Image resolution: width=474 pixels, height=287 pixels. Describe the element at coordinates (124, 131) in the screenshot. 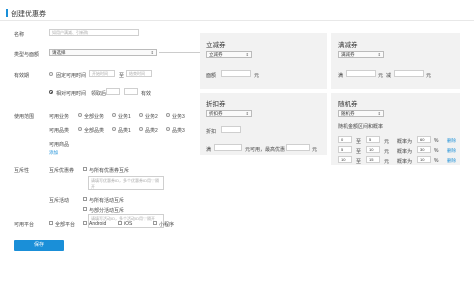

I see `product-option-1: 品类1` at that location.